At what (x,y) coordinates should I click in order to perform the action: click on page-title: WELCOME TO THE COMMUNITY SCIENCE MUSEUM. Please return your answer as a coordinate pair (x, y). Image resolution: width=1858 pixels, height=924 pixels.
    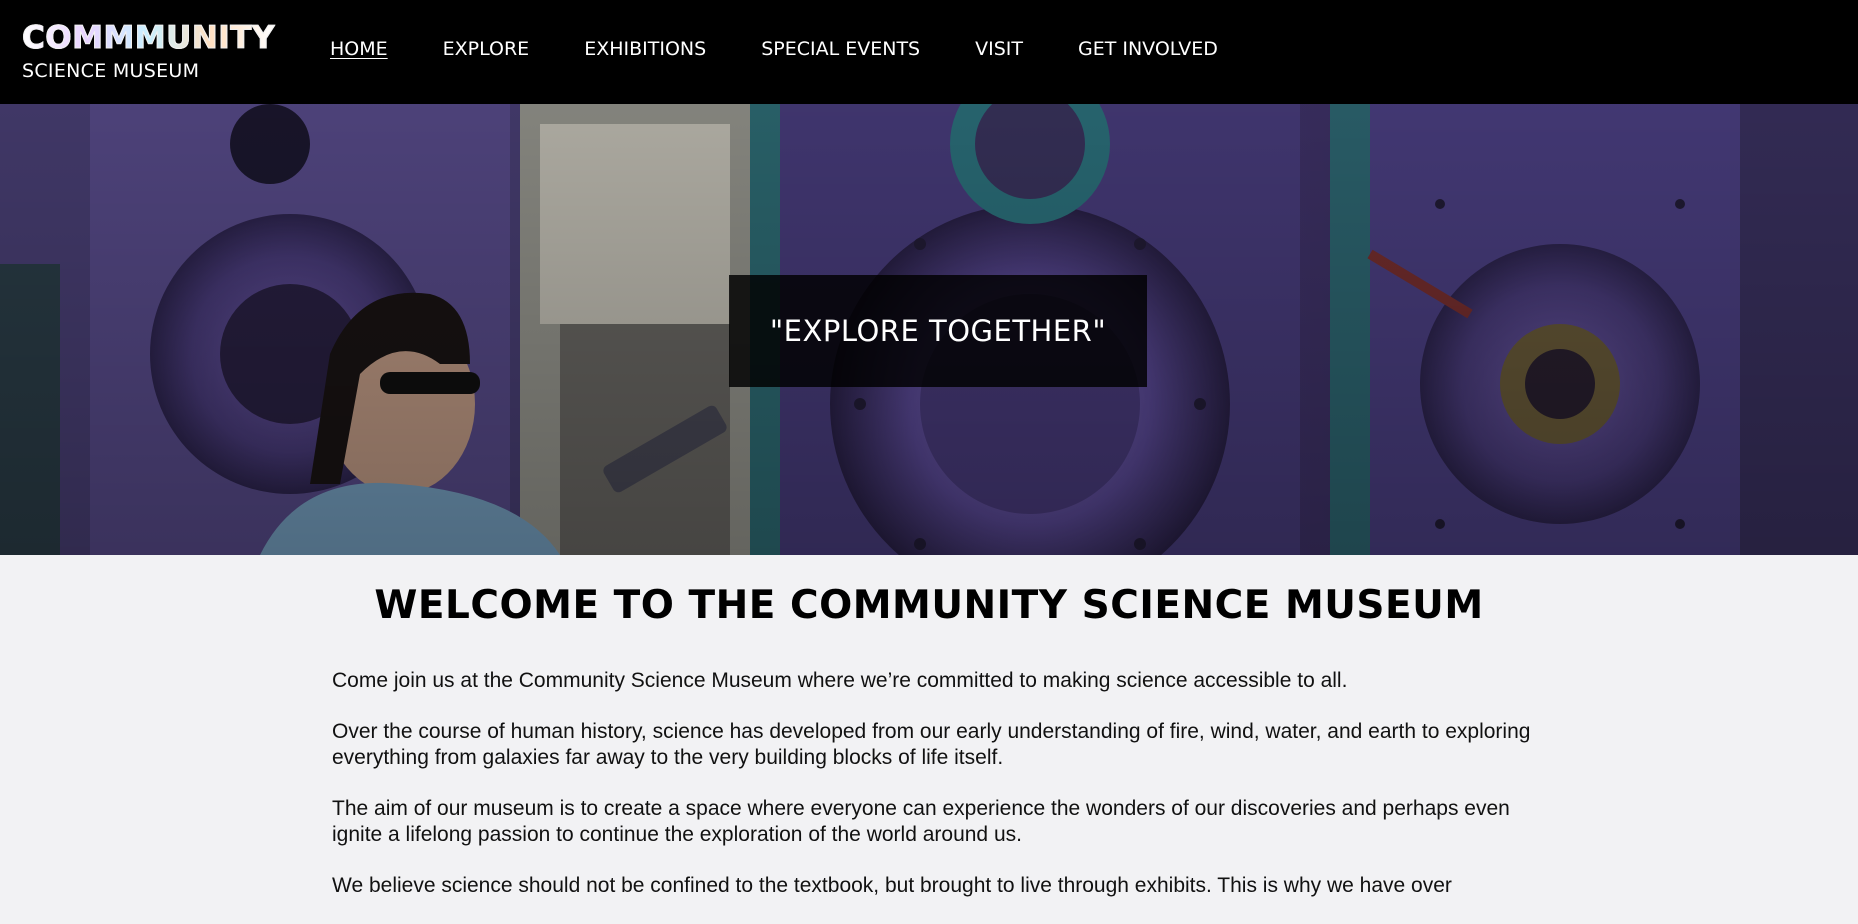
    Looking at the image, I should click on (929, 605).